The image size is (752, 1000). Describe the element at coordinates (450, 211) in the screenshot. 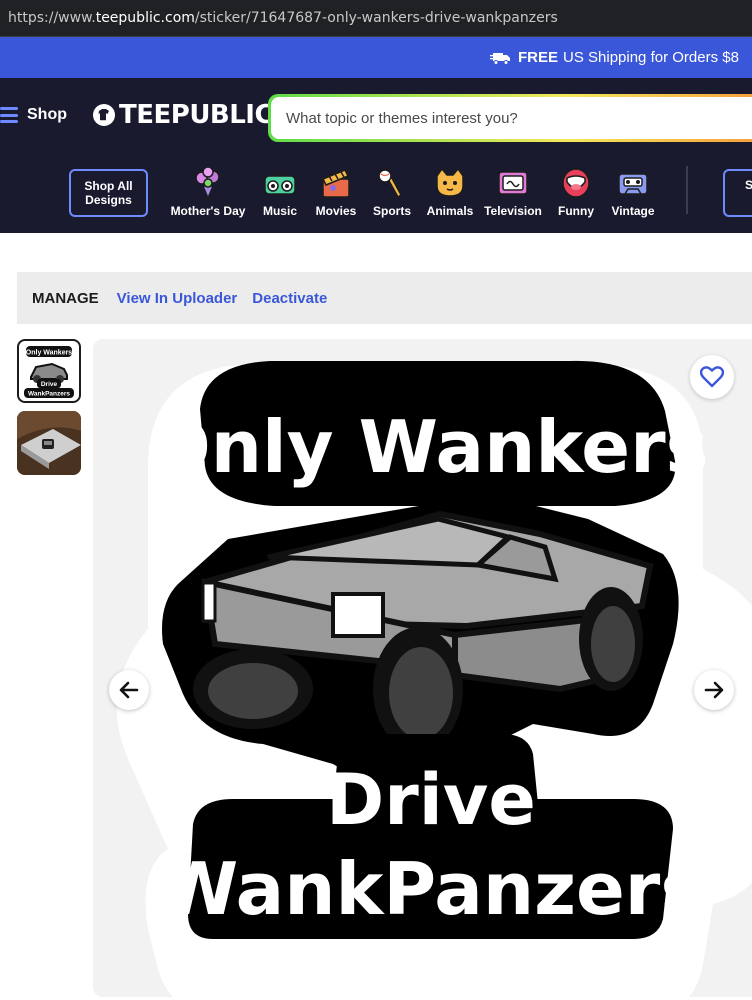

I see `category-label: Animals` at that location.